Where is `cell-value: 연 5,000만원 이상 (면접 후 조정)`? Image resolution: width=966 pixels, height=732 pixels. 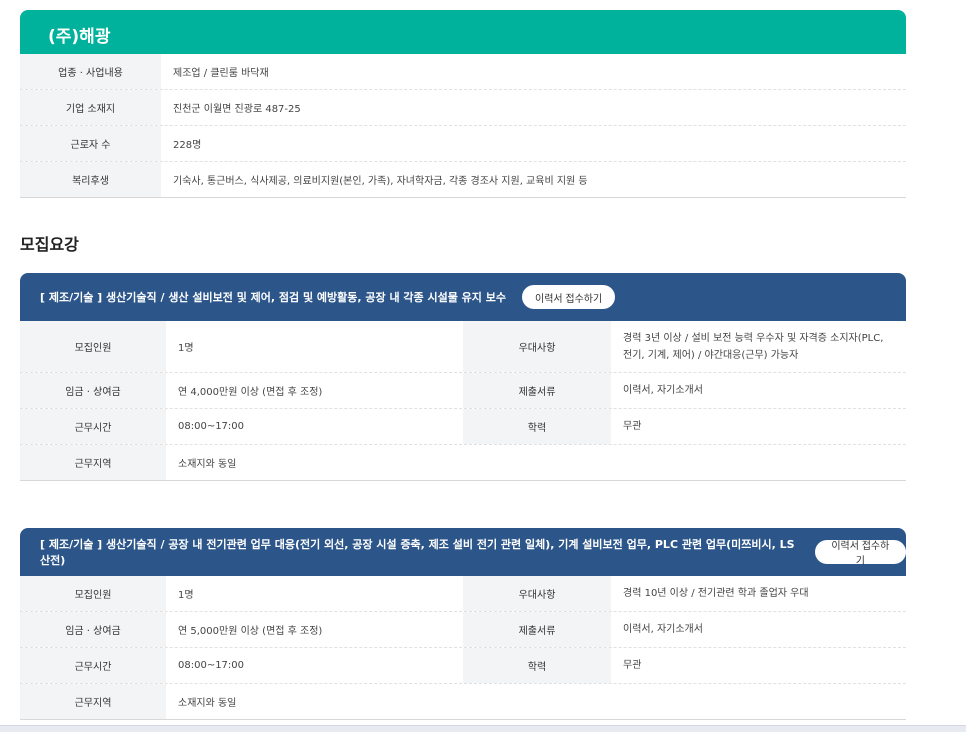
cell-value: 연 5,000만원 이상 (면접 후 조정) is located at coordinates (250, 631).